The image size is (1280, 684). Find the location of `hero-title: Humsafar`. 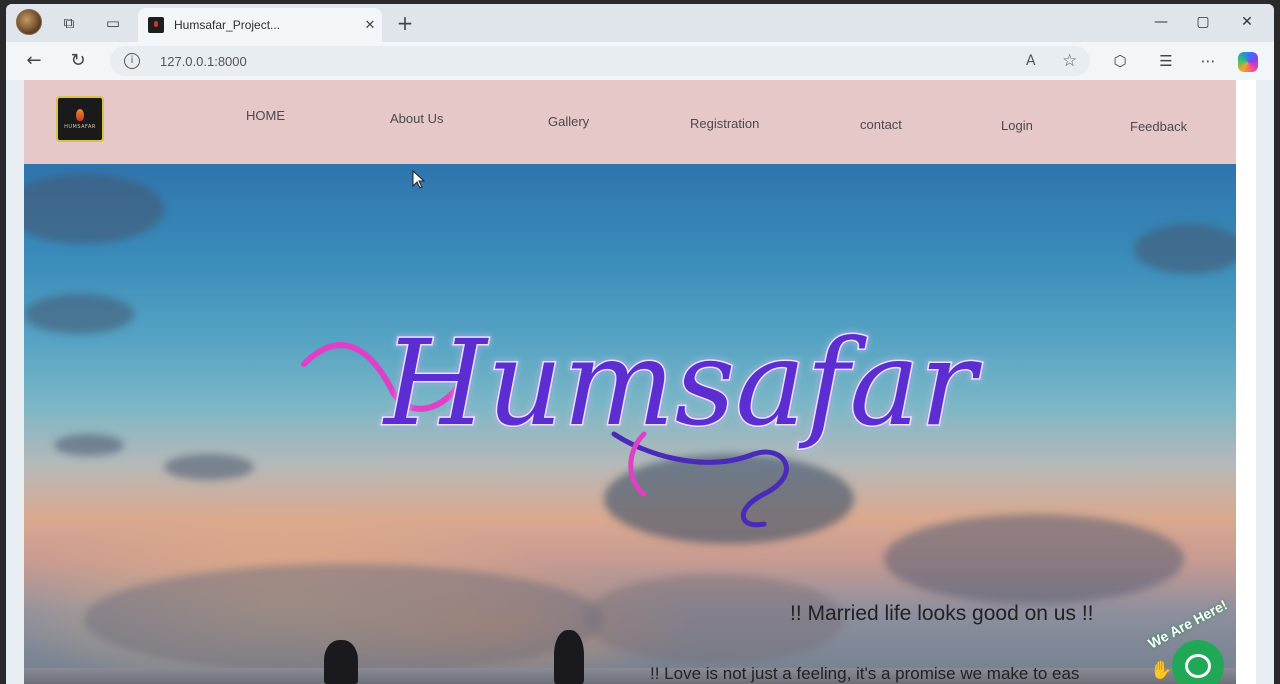

hero-title: Humsafar is located at coordinates (682, 383).